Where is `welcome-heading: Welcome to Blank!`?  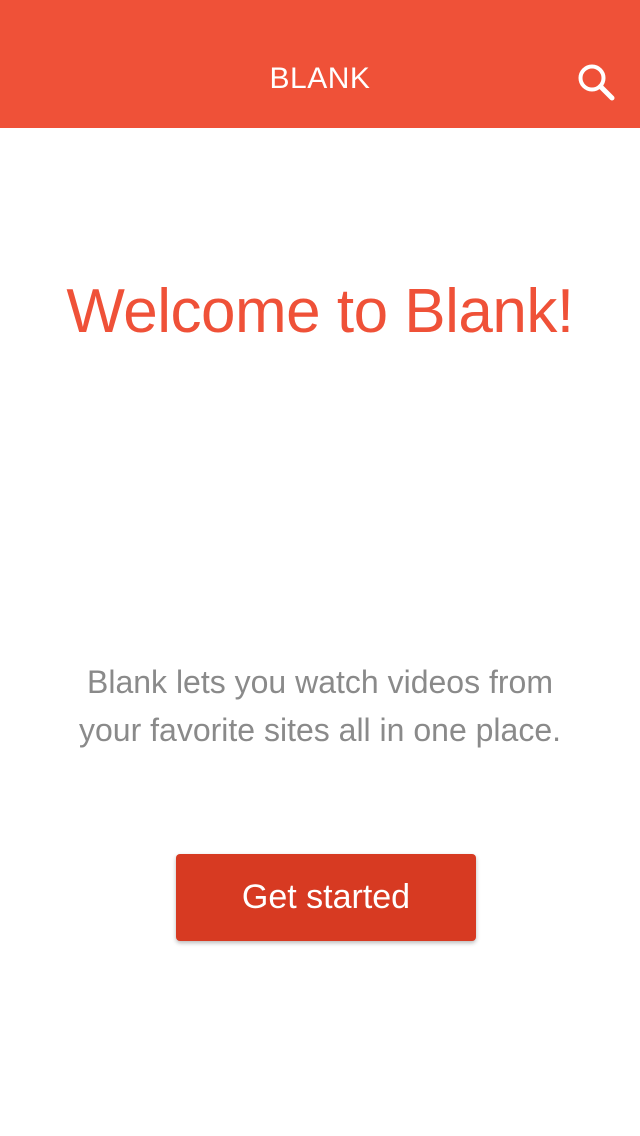 welcome-heading: Welcome to Blank! is located at coordinates (320, 311).